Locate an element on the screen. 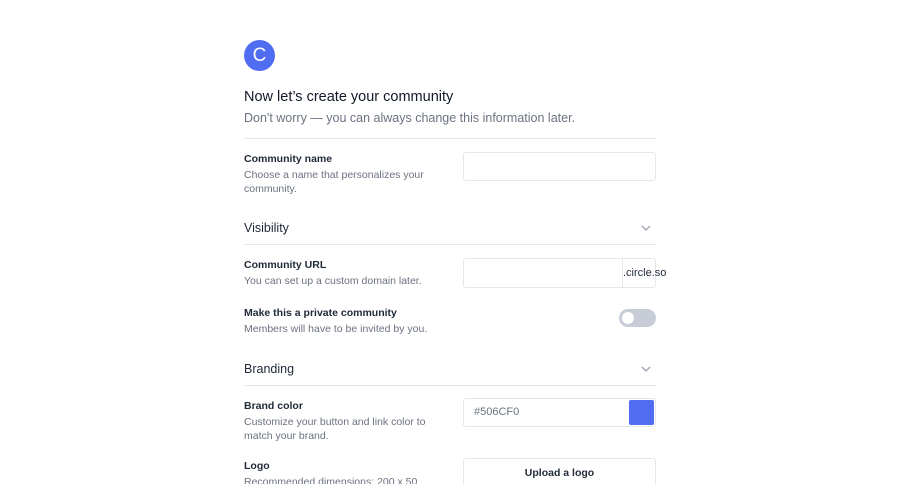  community-avatar: C is located at coordinates (259, 55).